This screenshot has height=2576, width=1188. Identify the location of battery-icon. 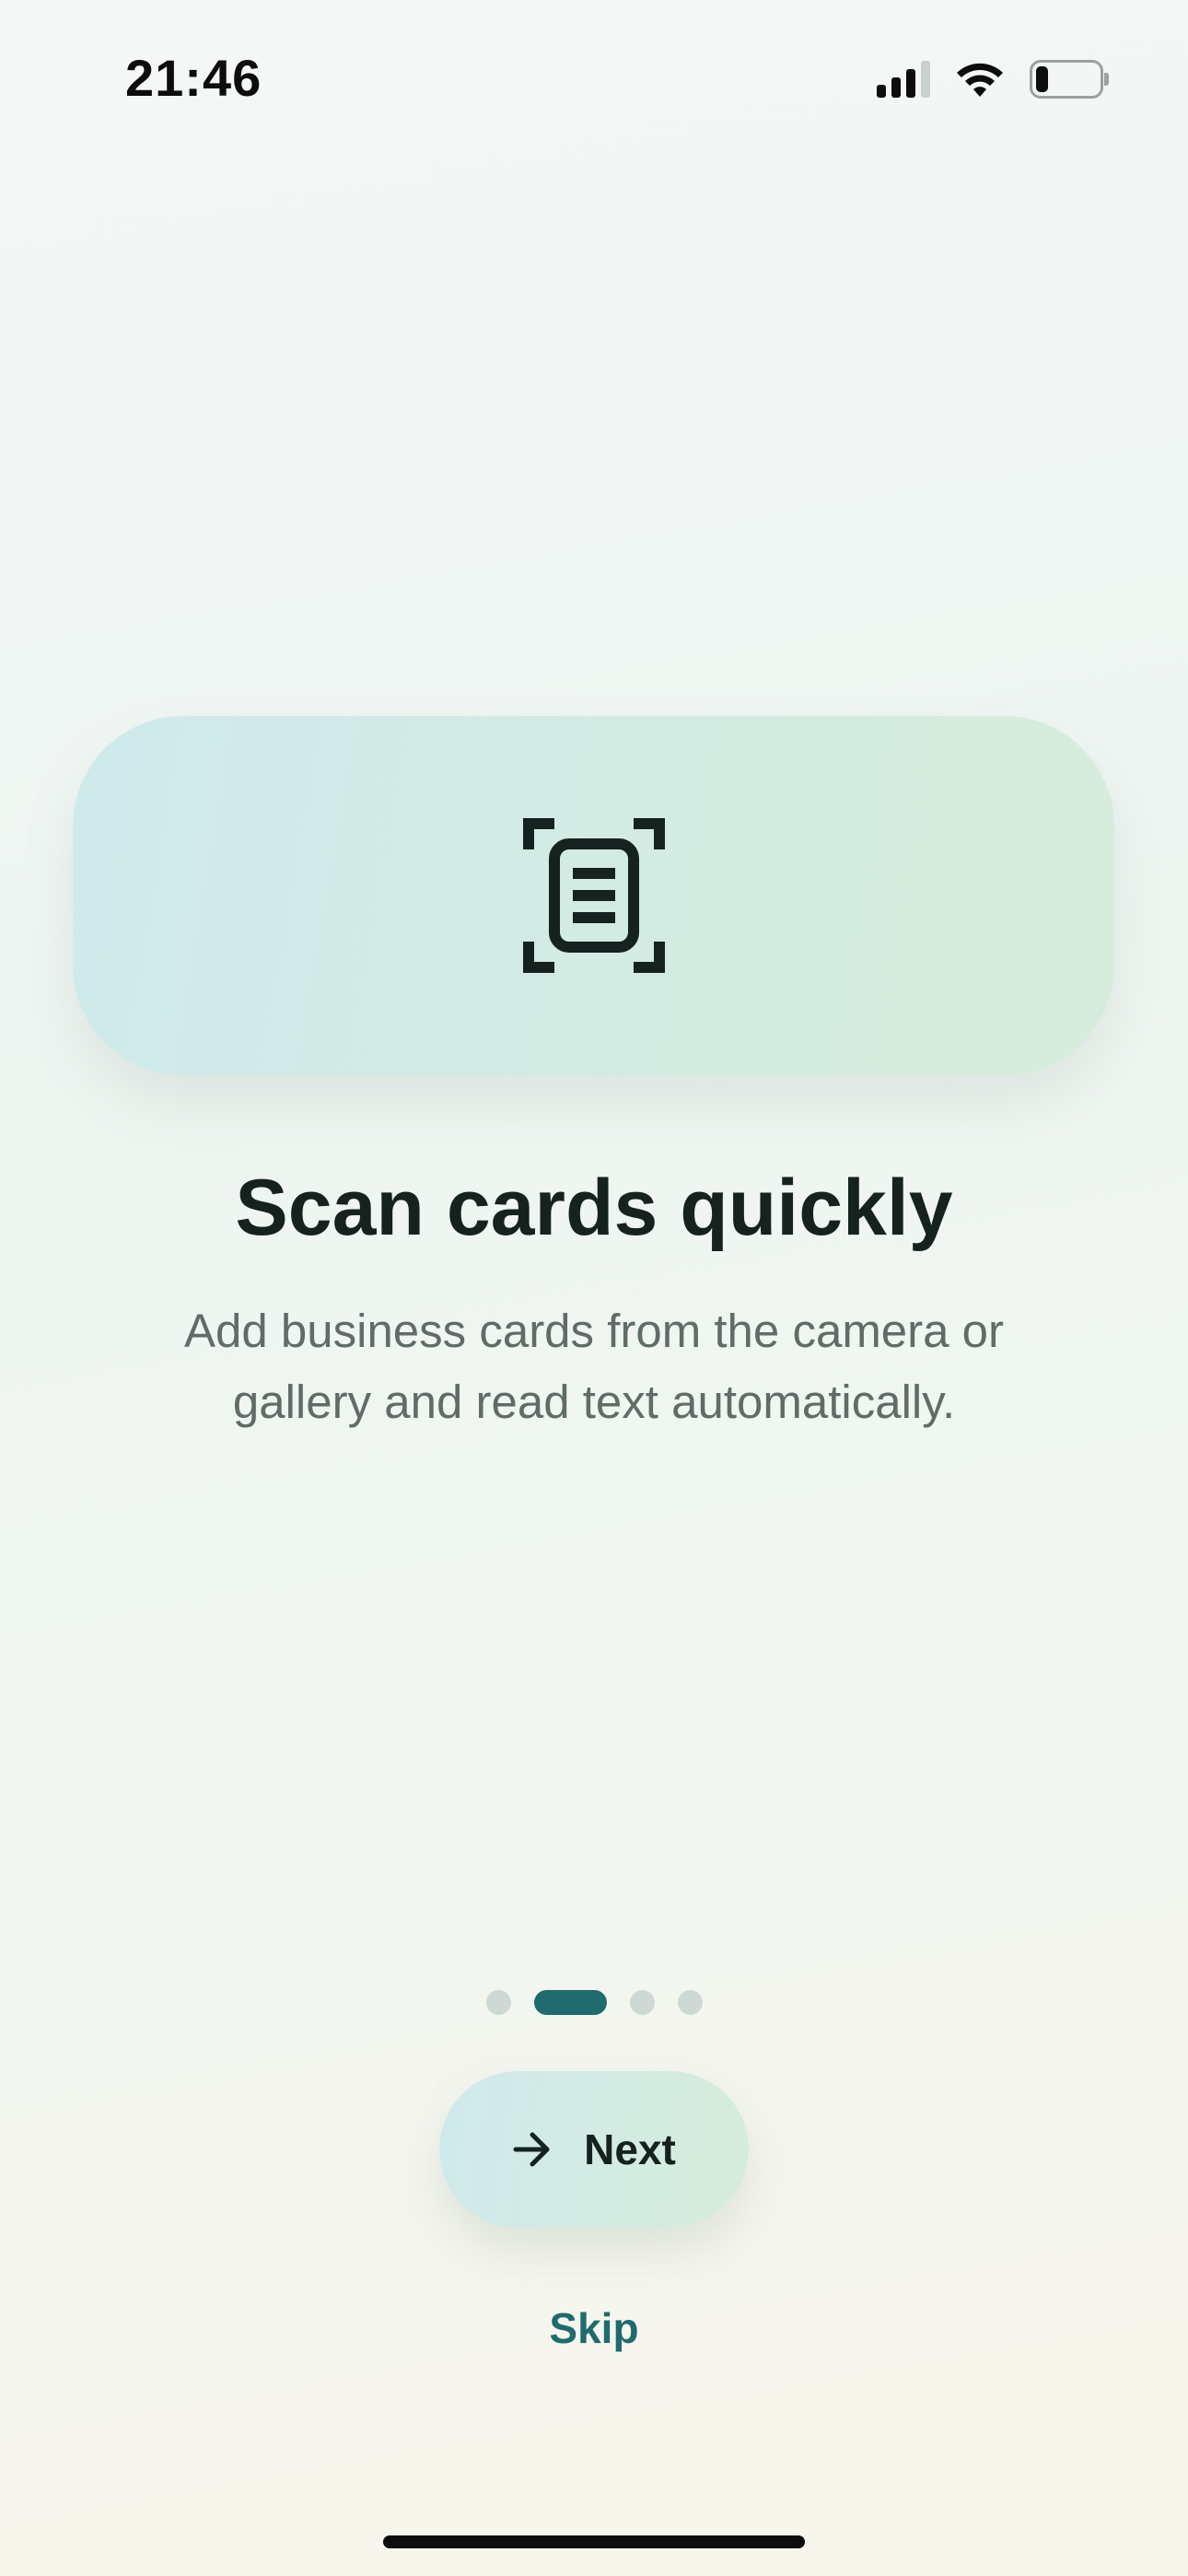
(1069, 79).